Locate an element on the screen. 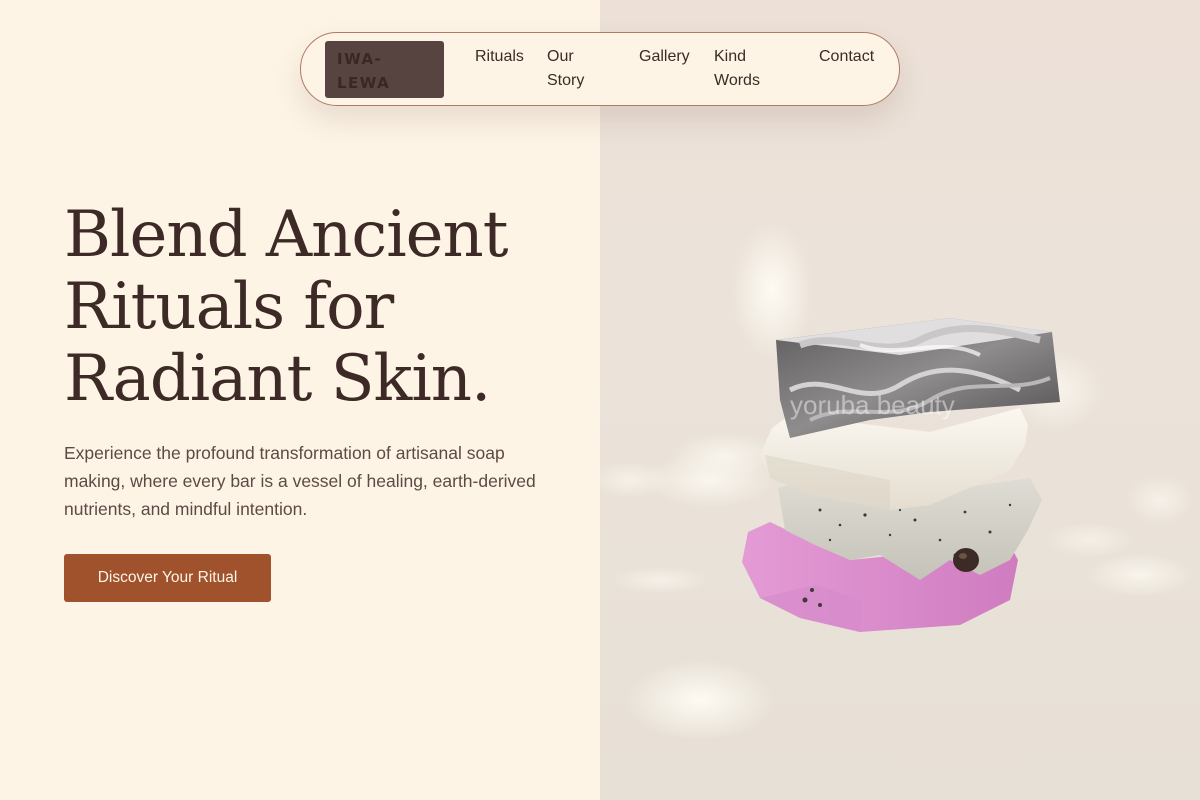  nav-link-our-story: Our Story is located at coordinates (572, 69).